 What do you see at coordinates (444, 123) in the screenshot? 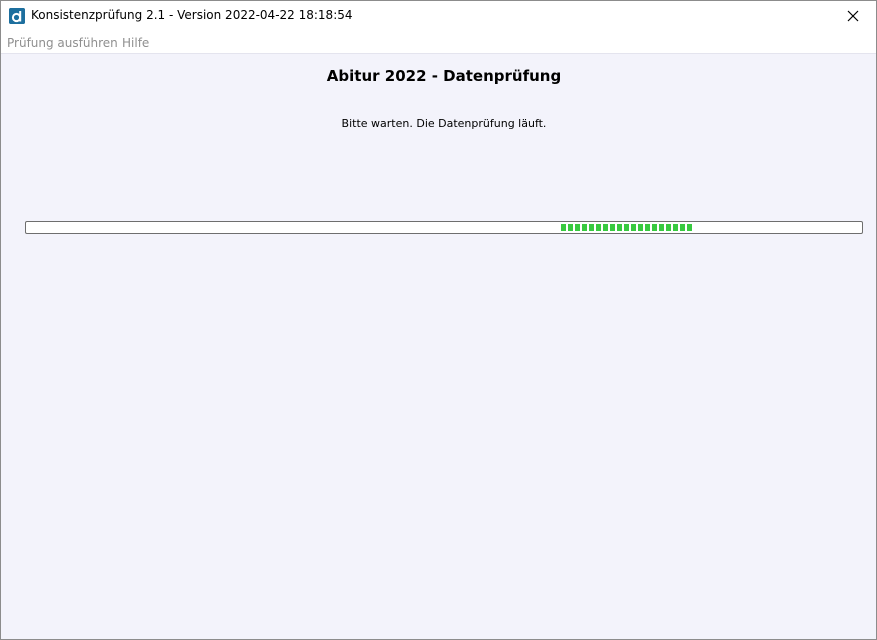
I see `status-message: Bitte warten. Die Datenprüfung läuft.` at bounding box center [444, 123].